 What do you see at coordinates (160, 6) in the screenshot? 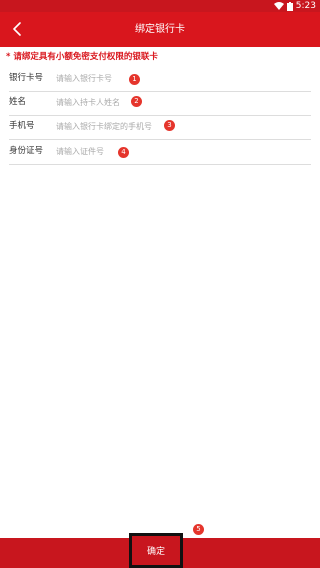
I see `status-bar: 5:23` at bounding box center [160, 6].